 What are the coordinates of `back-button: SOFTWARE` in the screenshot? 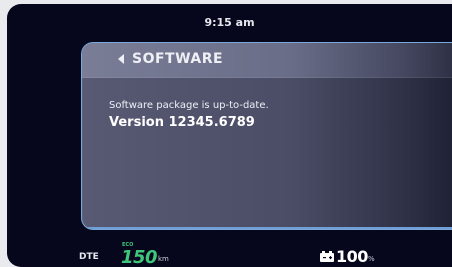 It's located at (170, 59).